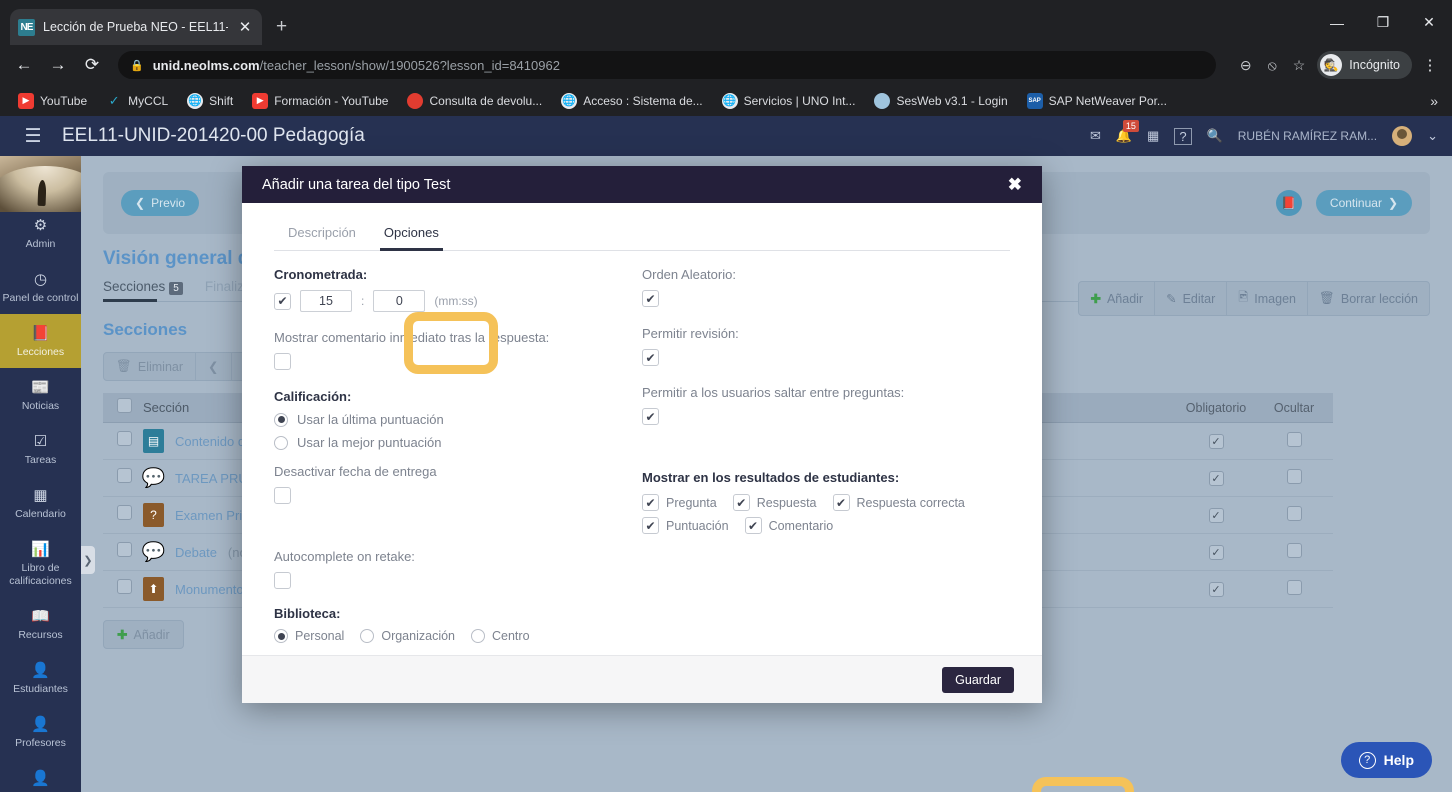 The width and height of the screenshot is (1452, 792). I want to click on biblioteca-option-centro: Centro, so click(500, 636).